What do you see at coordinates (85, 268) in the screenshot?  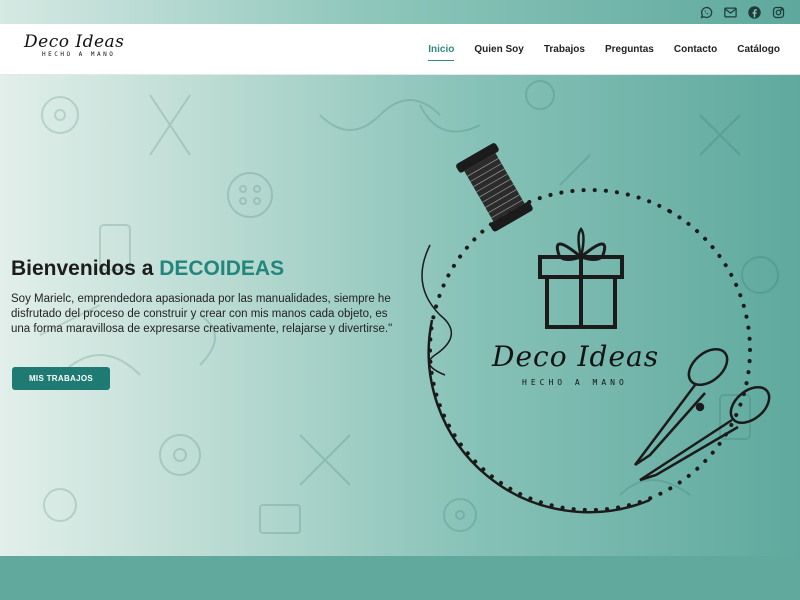 I see `hero-title-prefix: Bienvenidos a` at bounding box center [85, 268].